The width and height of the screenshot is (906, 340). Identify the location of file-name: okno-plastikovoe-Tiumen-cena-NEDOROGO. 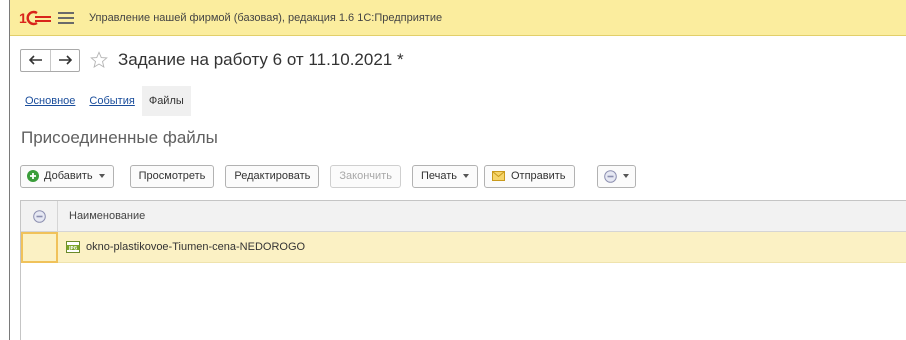
(196, 247).